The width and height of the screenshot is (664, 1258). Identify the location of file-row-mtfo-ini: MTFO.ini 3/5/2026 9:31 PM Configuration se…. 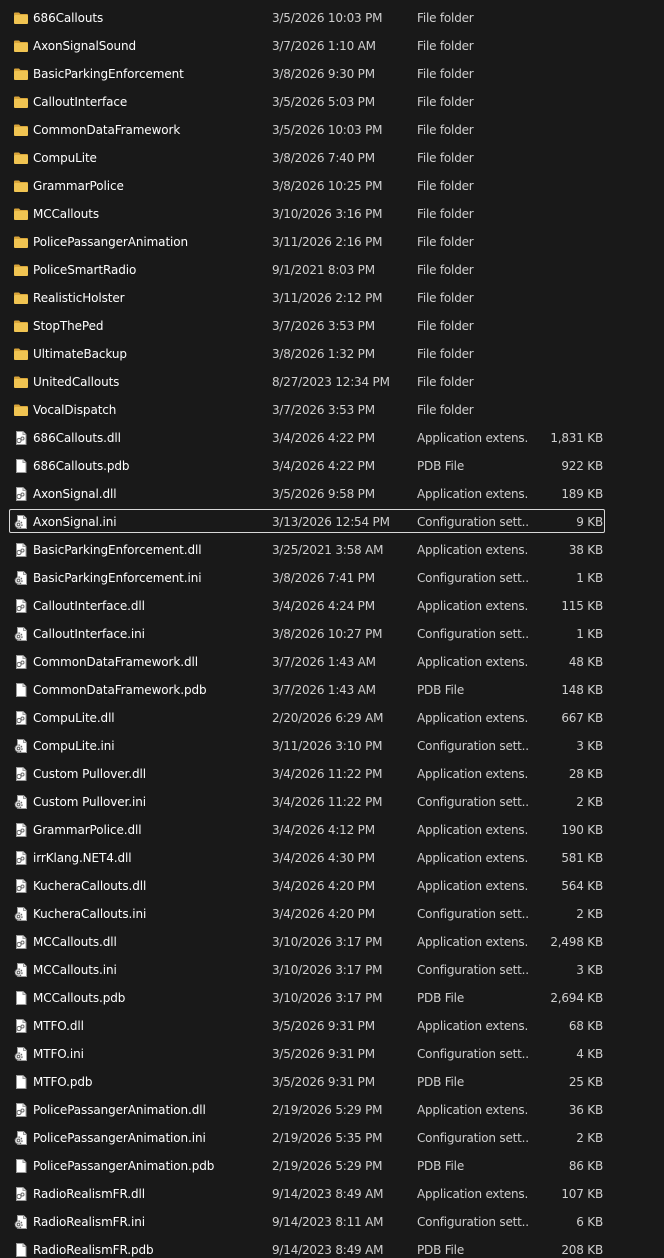
(332, 1054).